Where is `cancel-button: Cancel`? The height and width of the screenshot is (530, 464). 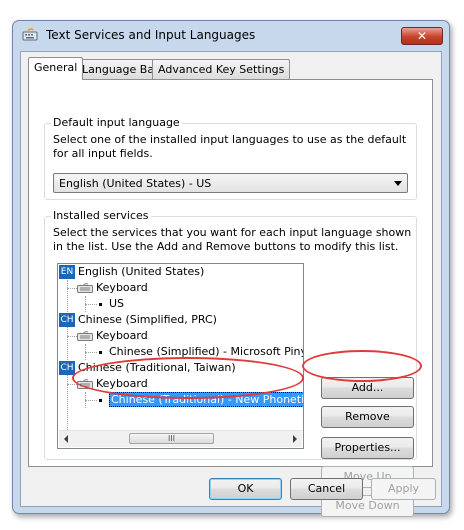 cancel-button: Cancel is located at coordinates (326, 489).